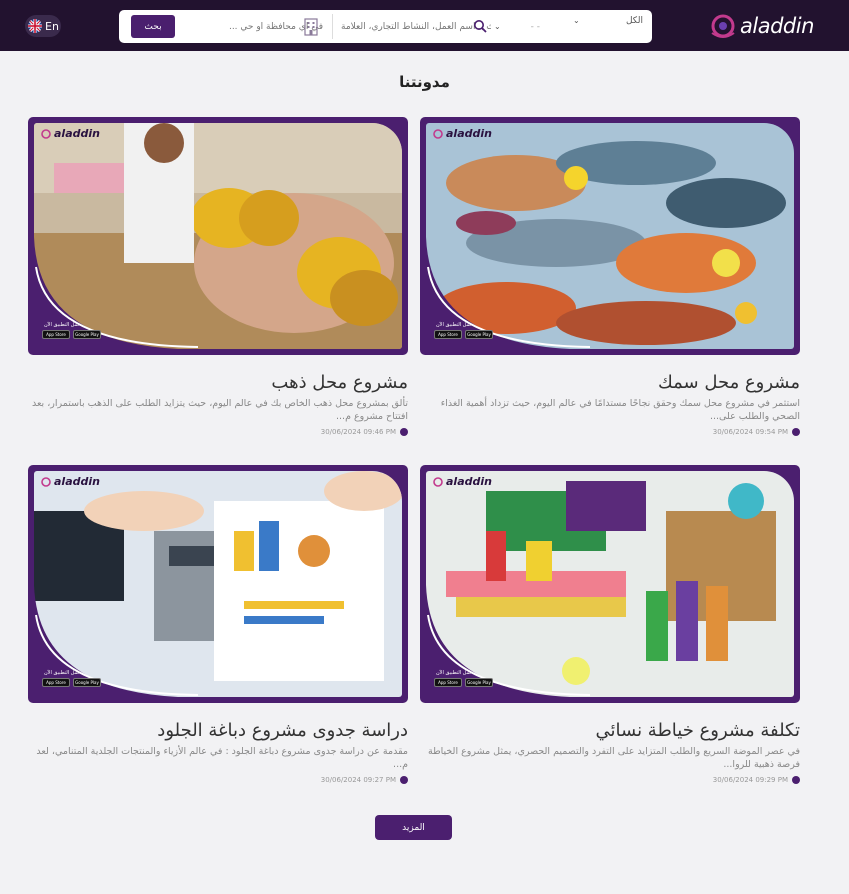 This screenshot has height=894, width=849. I want to click on page-title: مدونتنا, so click(424, 82).